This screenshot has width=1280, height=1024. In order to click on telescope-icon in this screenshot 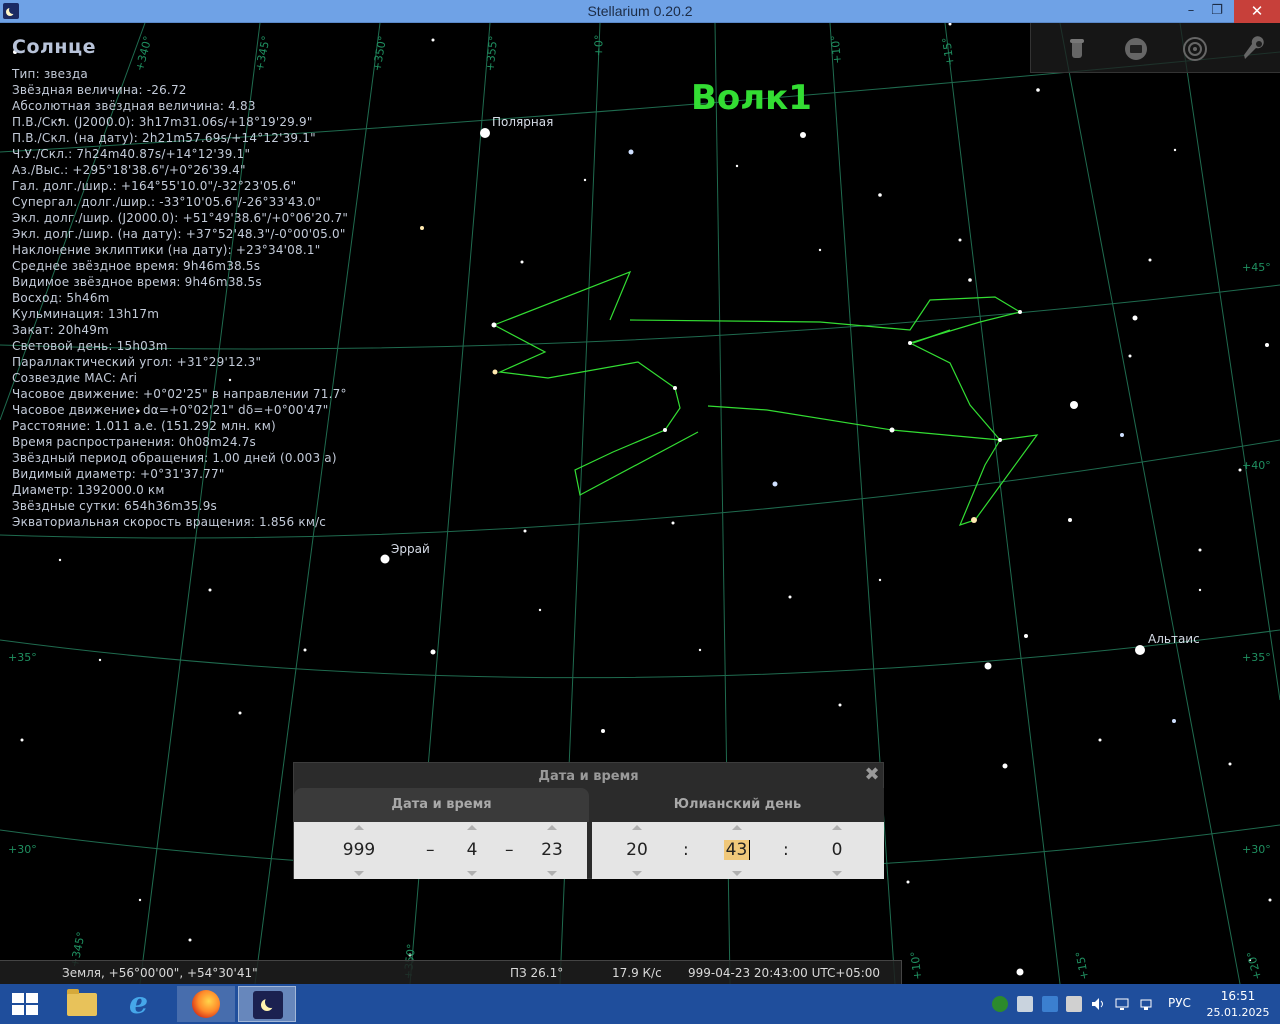, I will do `click(1077, 49)`.